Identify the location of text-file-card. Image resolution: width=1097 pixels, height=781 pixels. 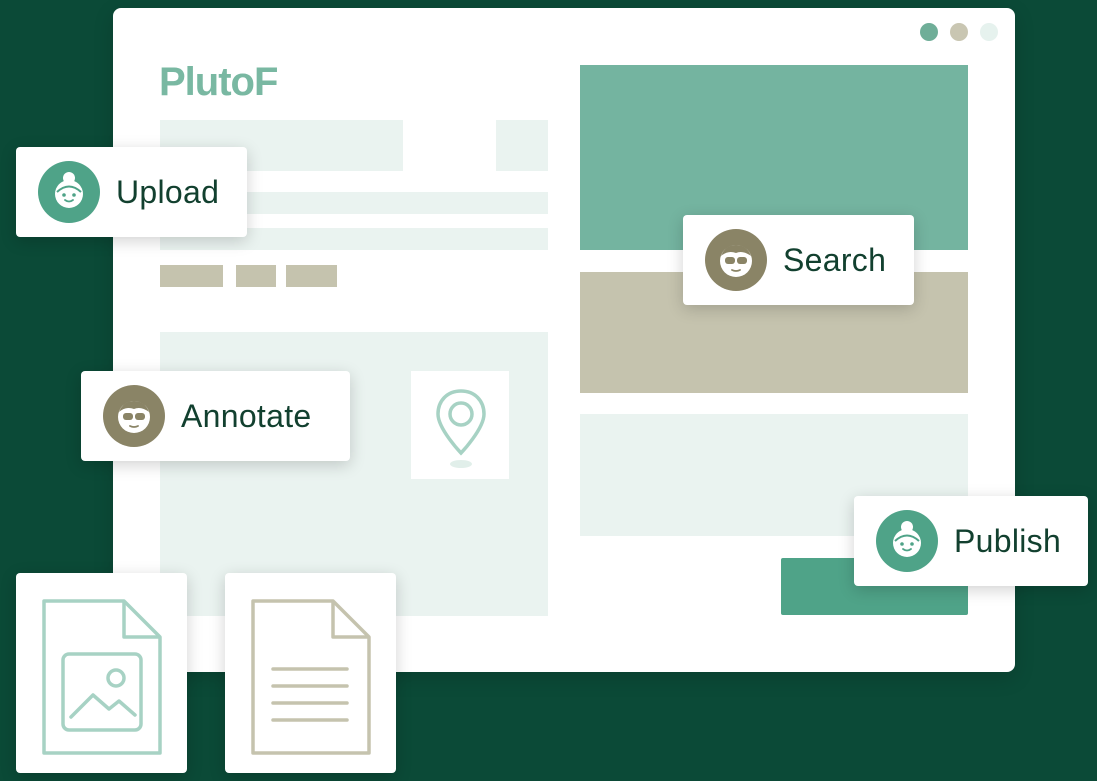
(310, 673).